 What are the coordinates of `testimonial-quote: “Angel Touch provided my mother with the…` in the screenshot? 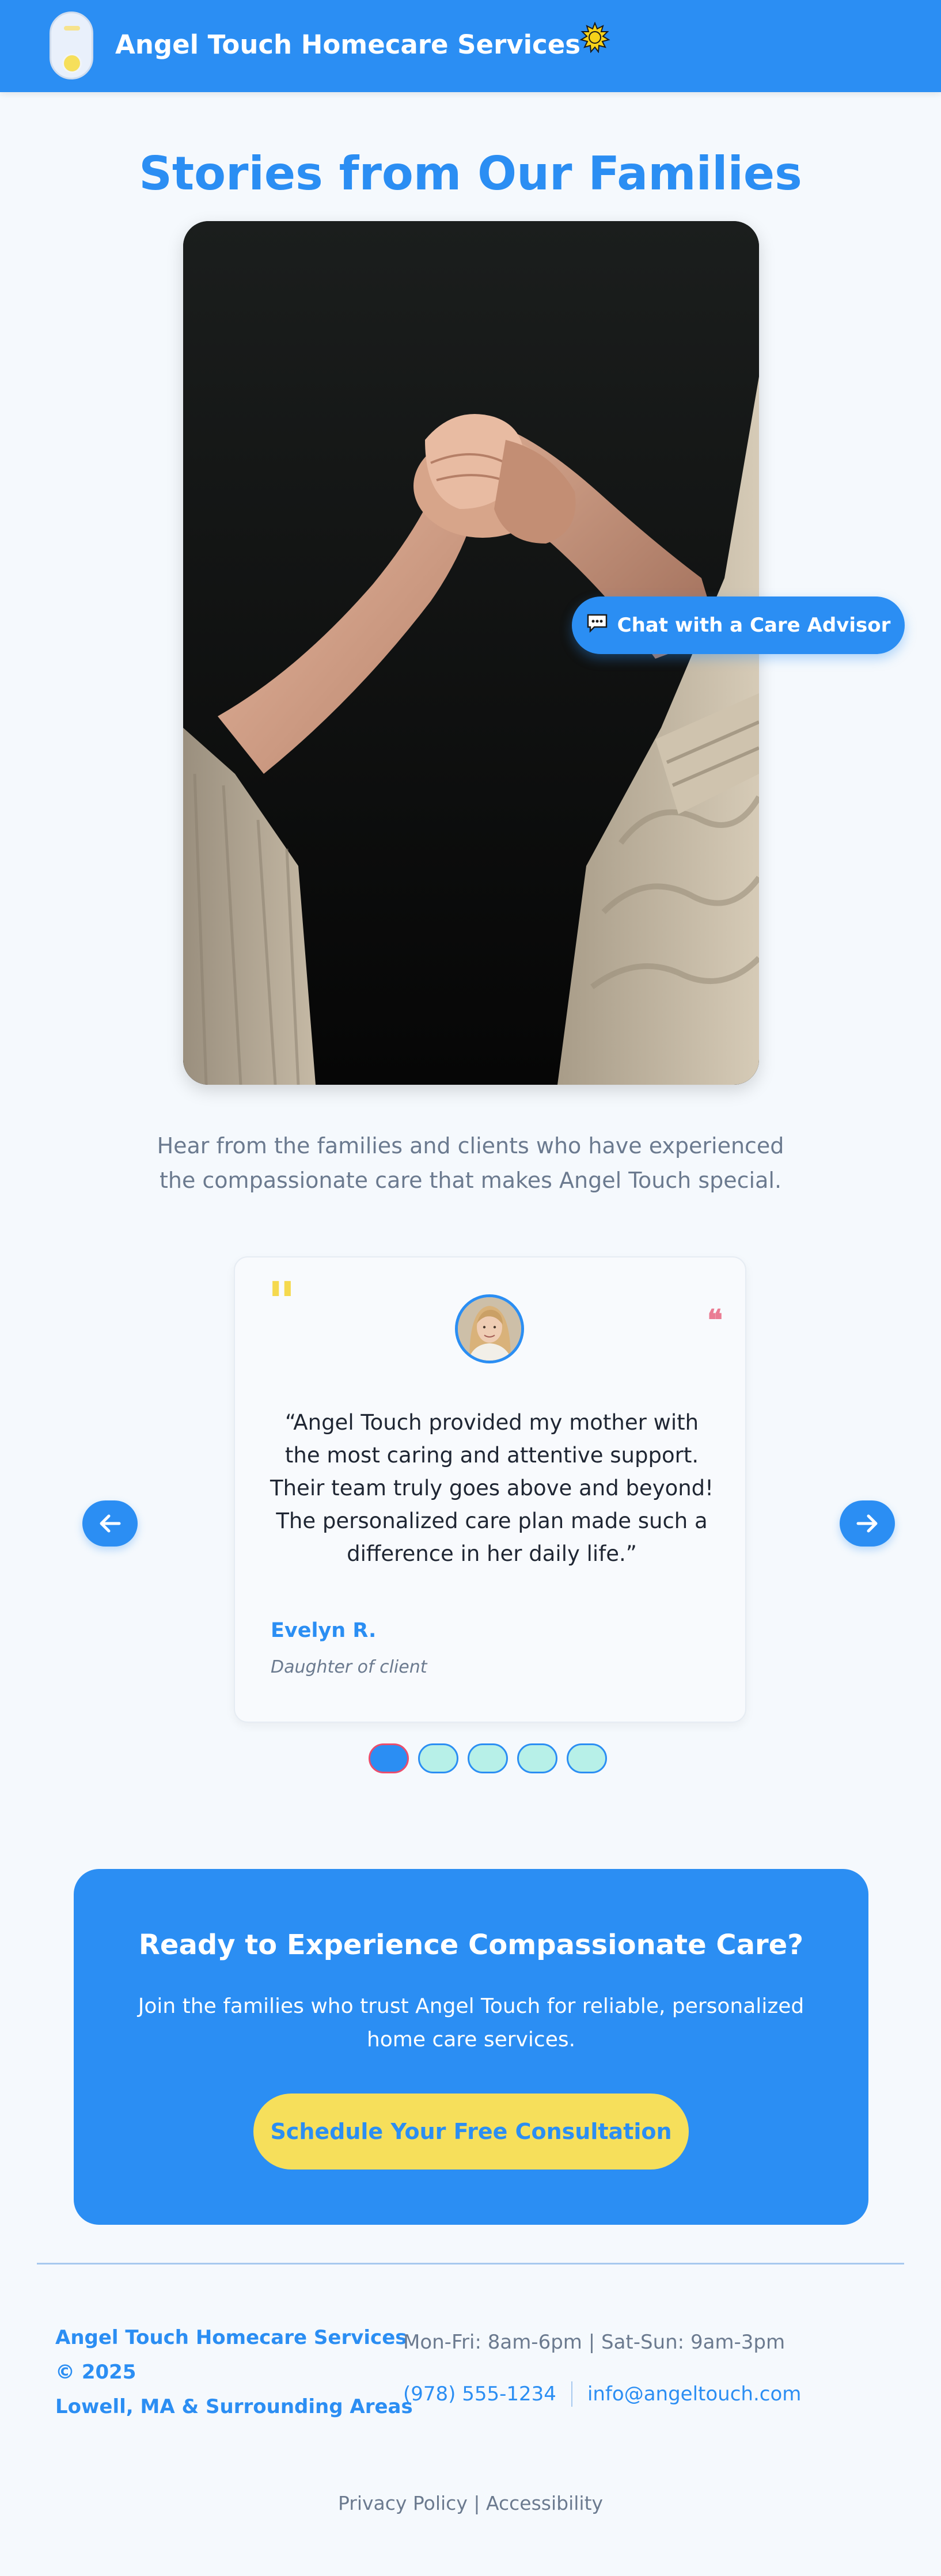 It's located at (492, 1488).